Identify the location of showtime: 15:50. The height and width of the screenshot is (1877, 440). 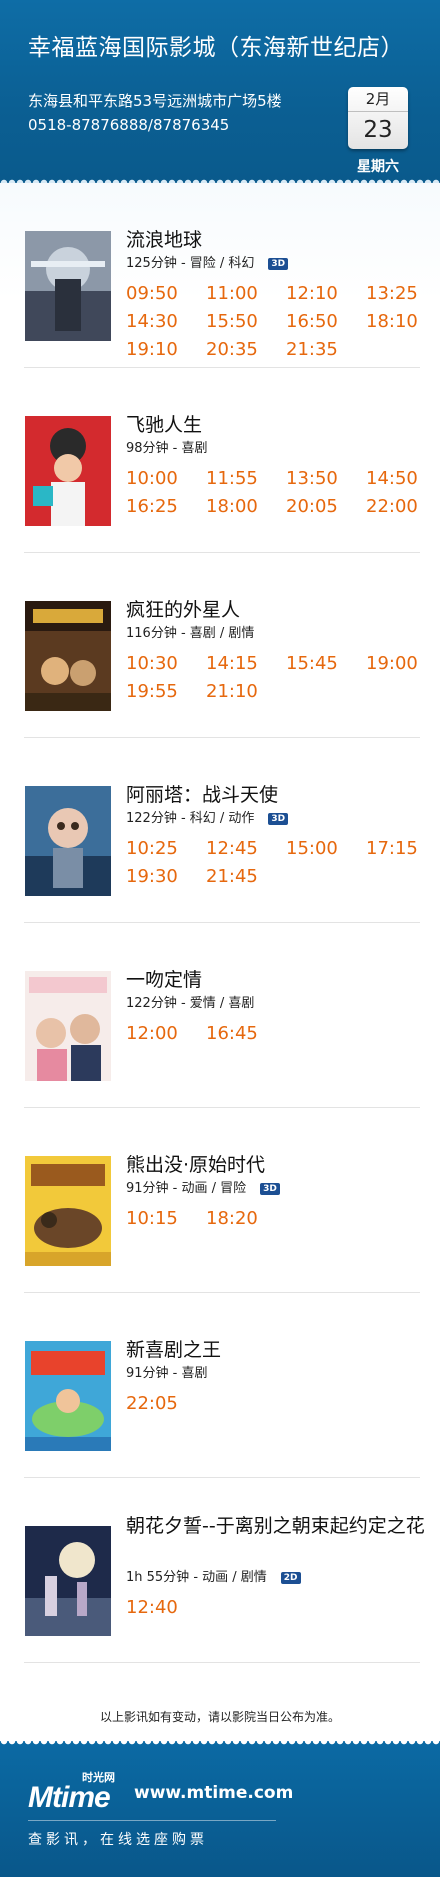
(246, 322).